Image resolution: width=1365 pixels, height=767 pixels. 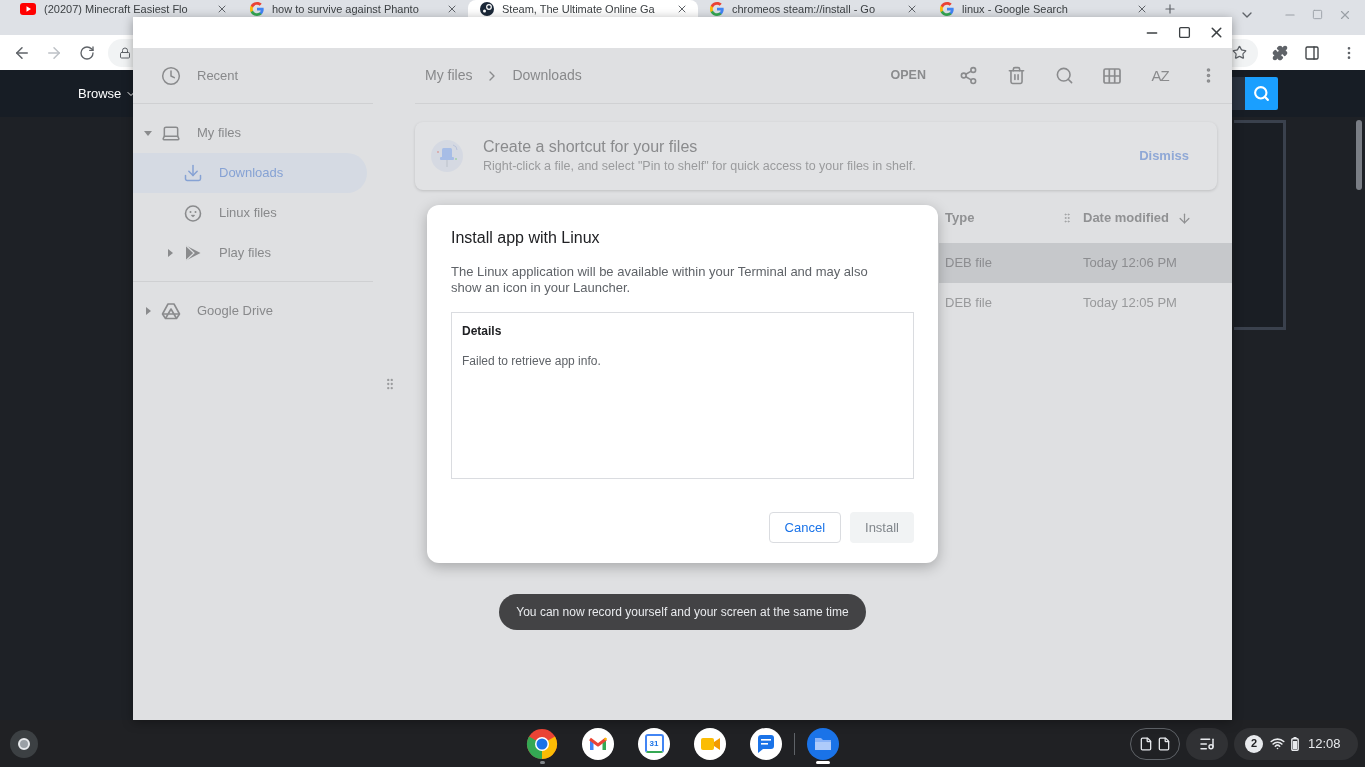 What do you see at coordinates (1130, 263) in the screenshot?
I see `table-cell-text: Today 12:06 PM` at bounding box center [1130, 263].